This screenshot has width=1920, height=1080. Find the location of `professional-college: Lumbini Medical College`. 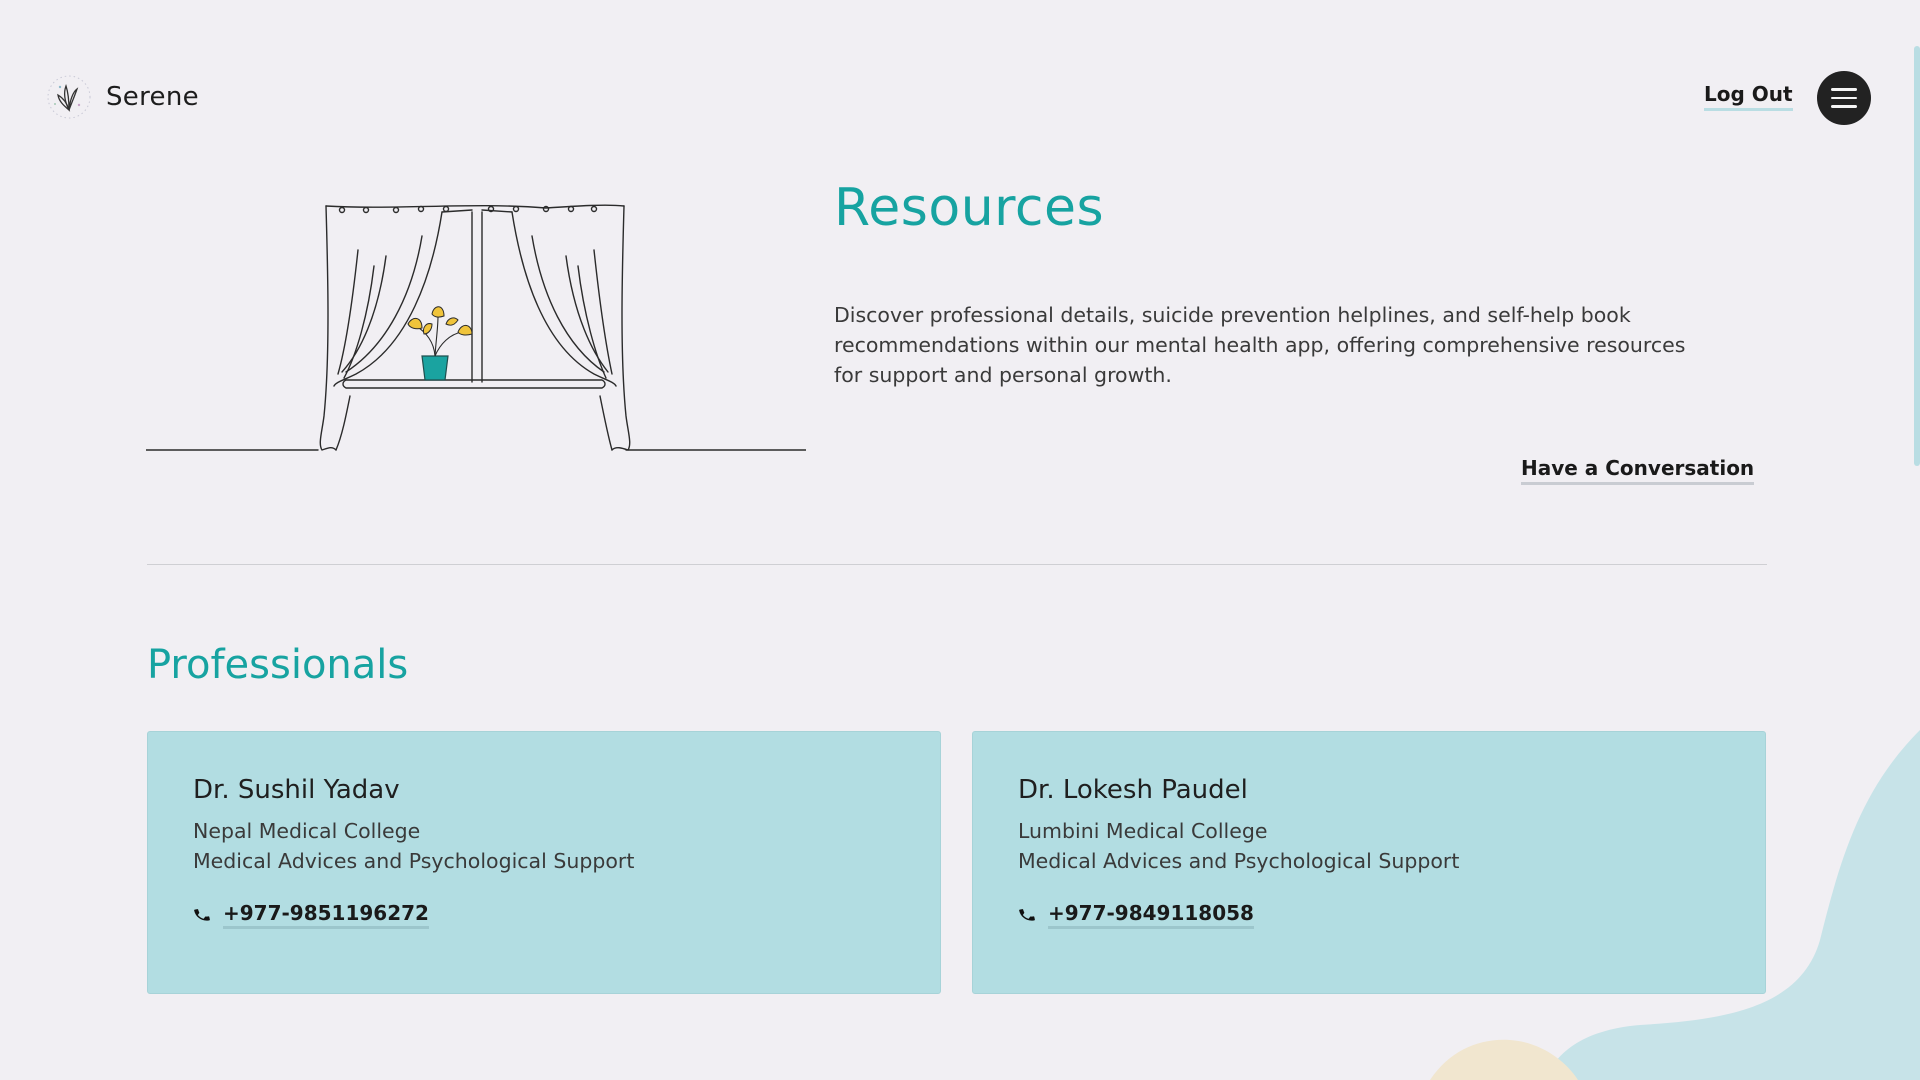

professional-college: Lumbini Medical College is located at coordinates (1143, 831).